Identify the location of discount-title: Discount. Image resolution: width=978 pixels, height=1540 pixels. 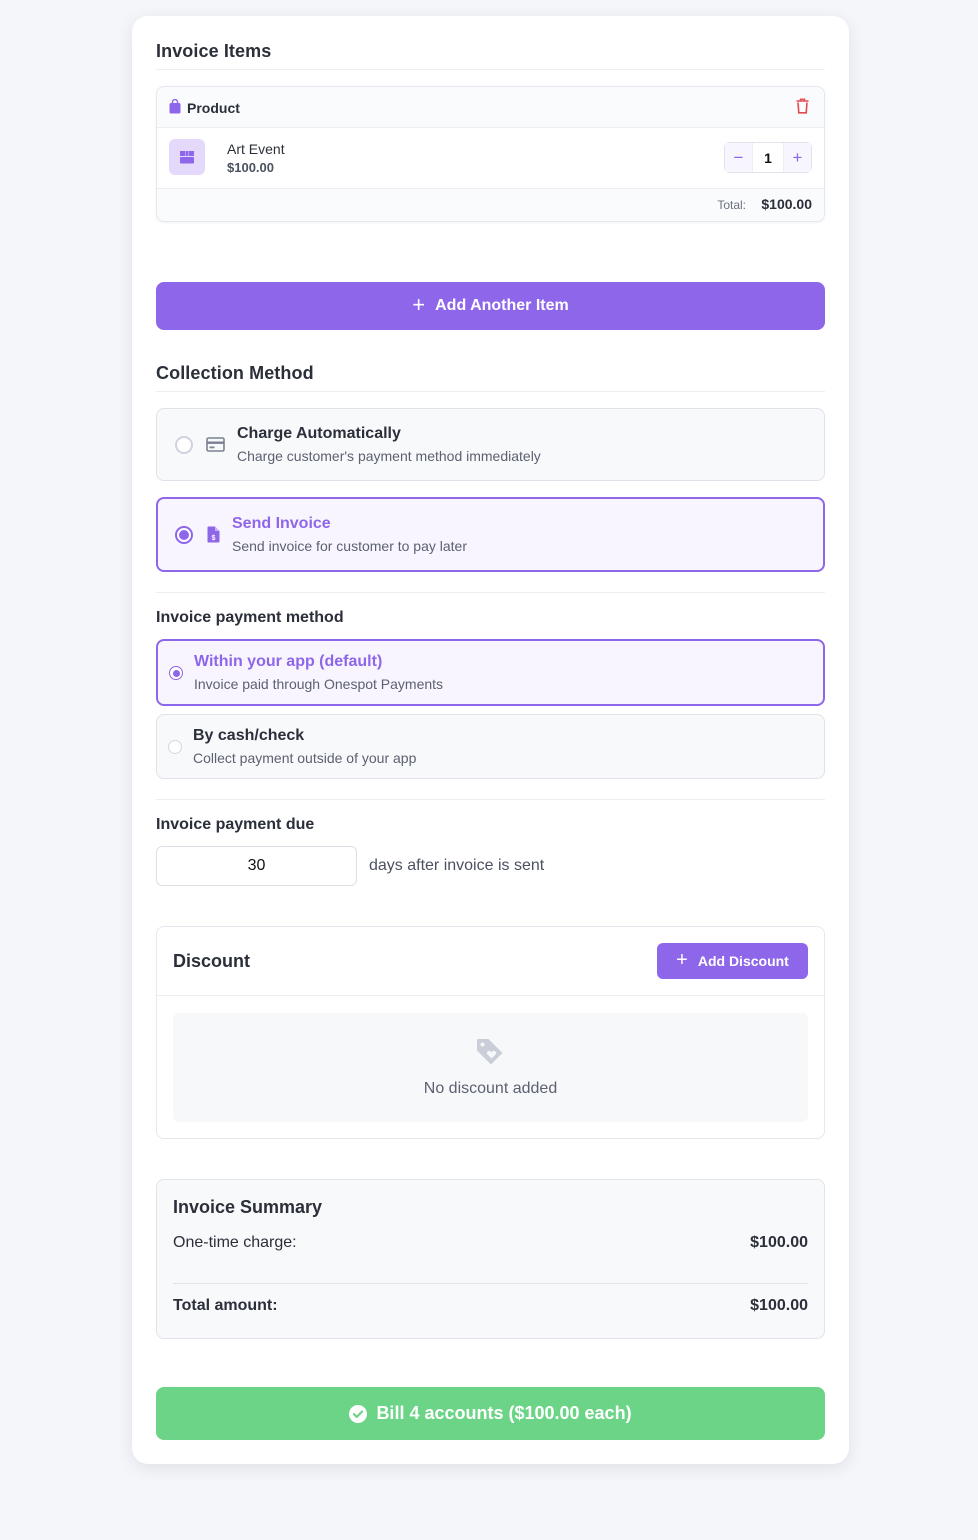
(212, 961).